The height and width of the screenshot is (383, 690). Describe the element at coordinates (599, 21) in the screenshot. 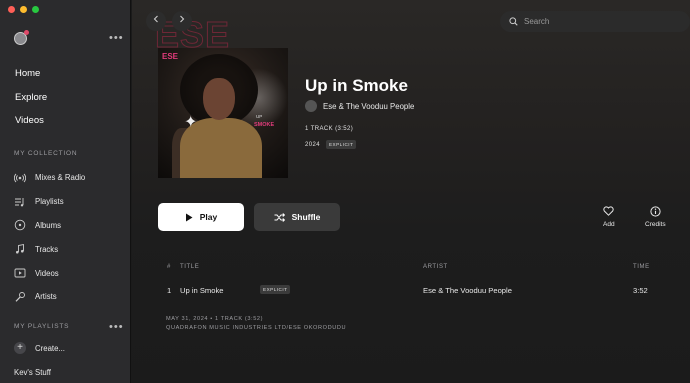

I see `search-input` at that location.